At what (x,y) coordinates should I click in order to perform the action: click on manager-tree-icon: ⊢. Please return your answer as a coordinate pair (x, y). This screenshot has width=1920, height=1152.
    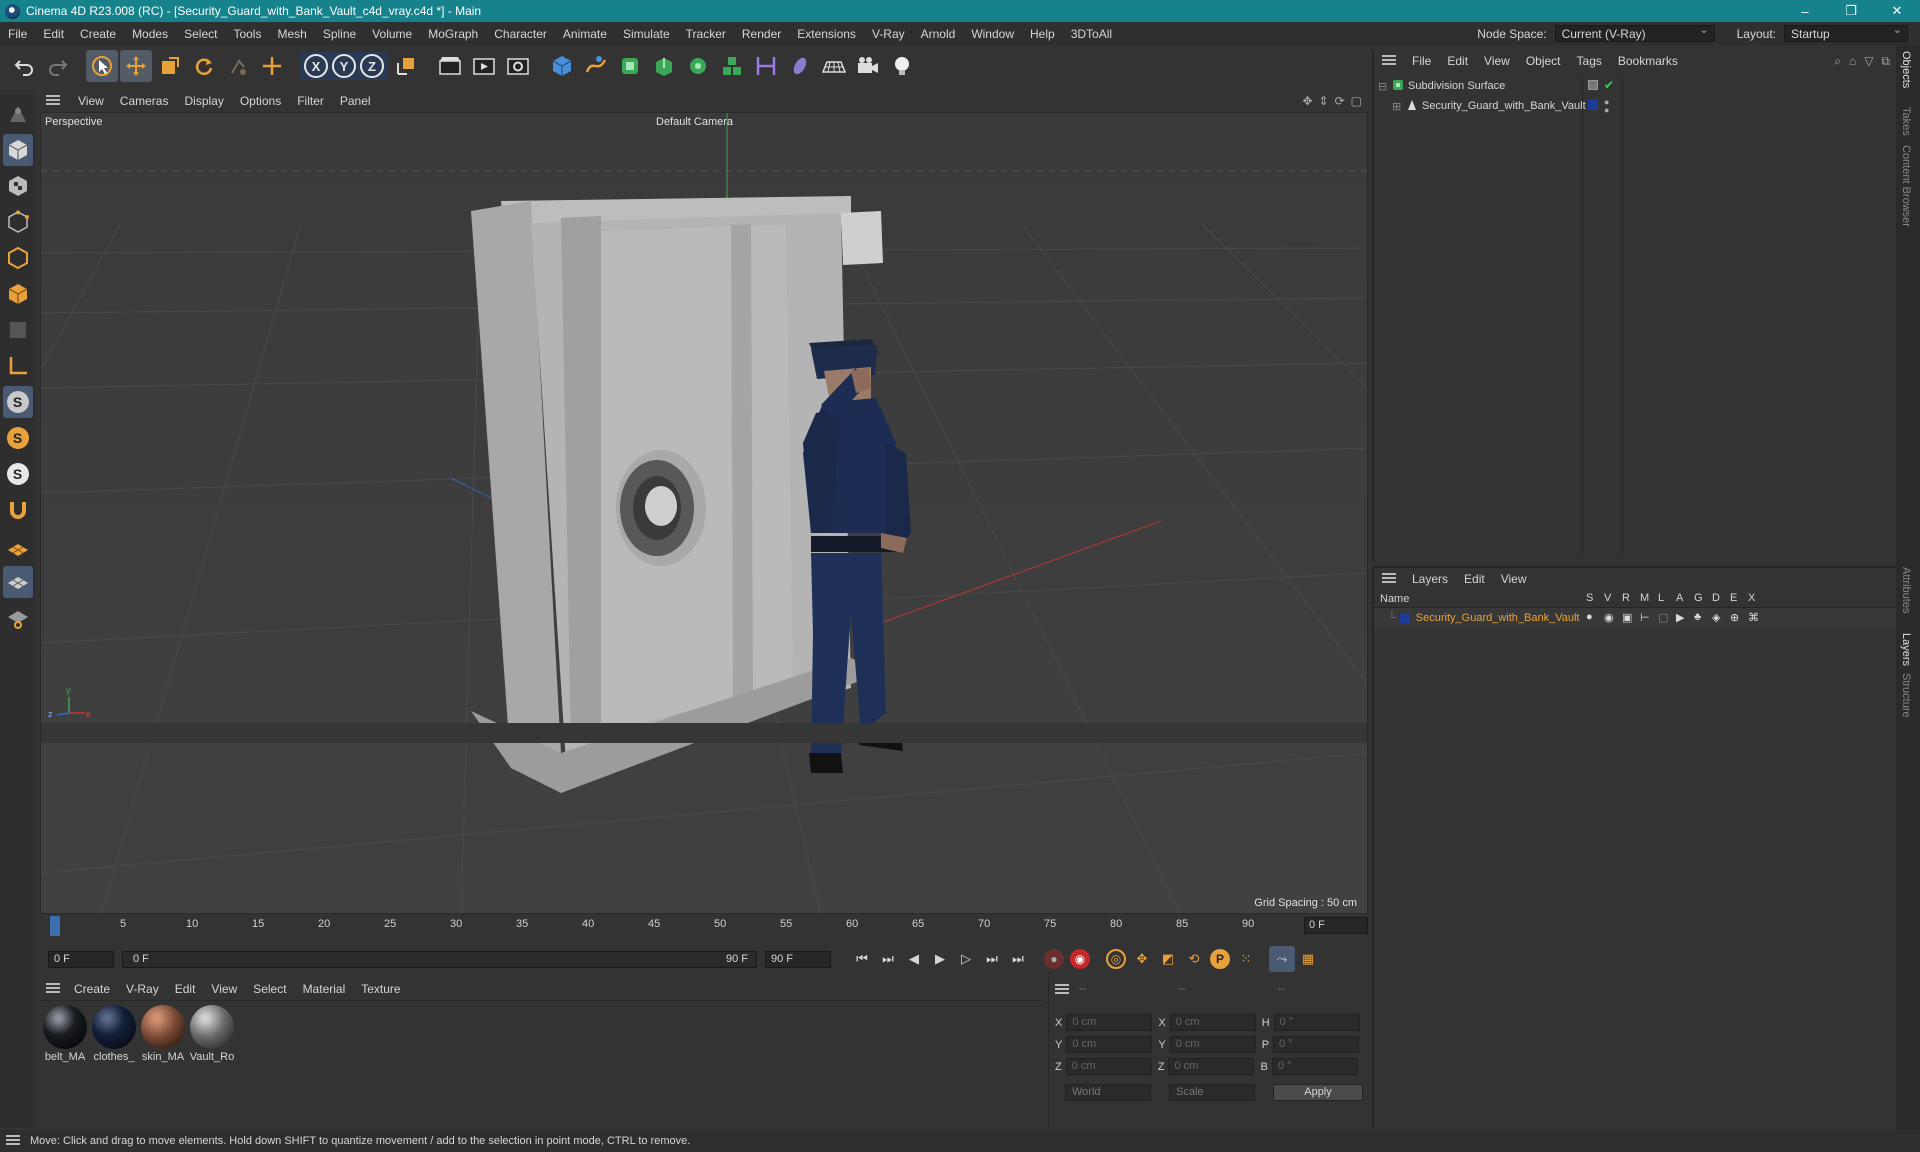
    Looking at the image, I should click on (1647, 617).